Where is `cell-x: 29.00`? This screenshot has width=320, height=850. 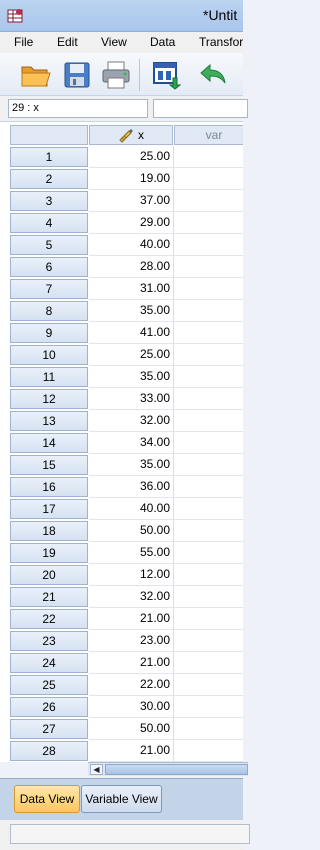
cell-x: 29.00 is located at coordinates (131, 223).